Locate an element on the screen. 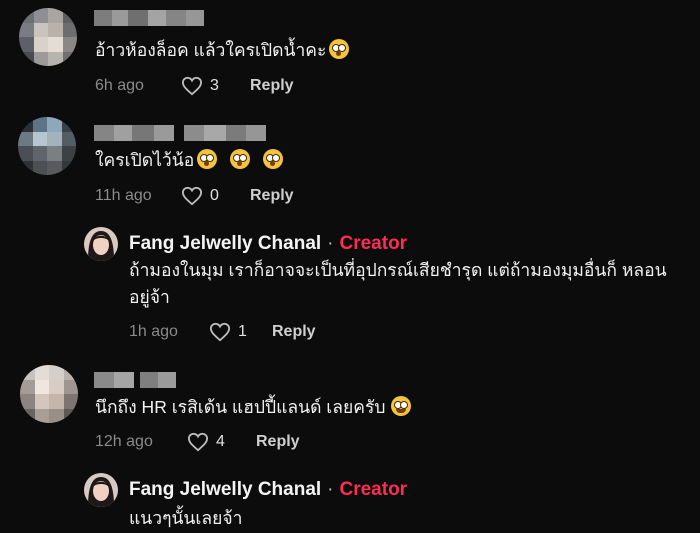 Image resolution: width=700 pixels, height=533 pixels. comment-meta: 12h ago 4 Reply is located at coordinates (197, 442).